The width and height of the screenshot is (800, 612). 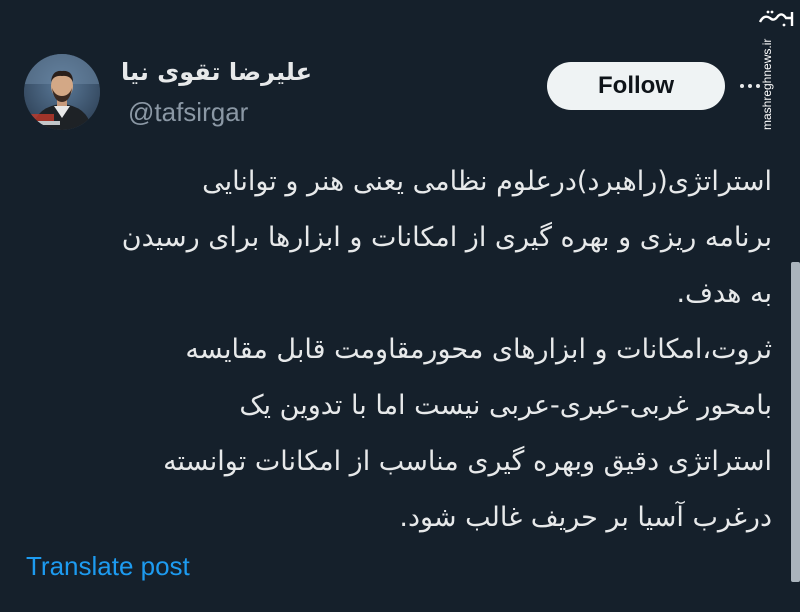 What do you see at coordinates (767, 84) in the screenshot?
I see `watermark-text: mashreghnews.ir` at bounding box center [767, 84].